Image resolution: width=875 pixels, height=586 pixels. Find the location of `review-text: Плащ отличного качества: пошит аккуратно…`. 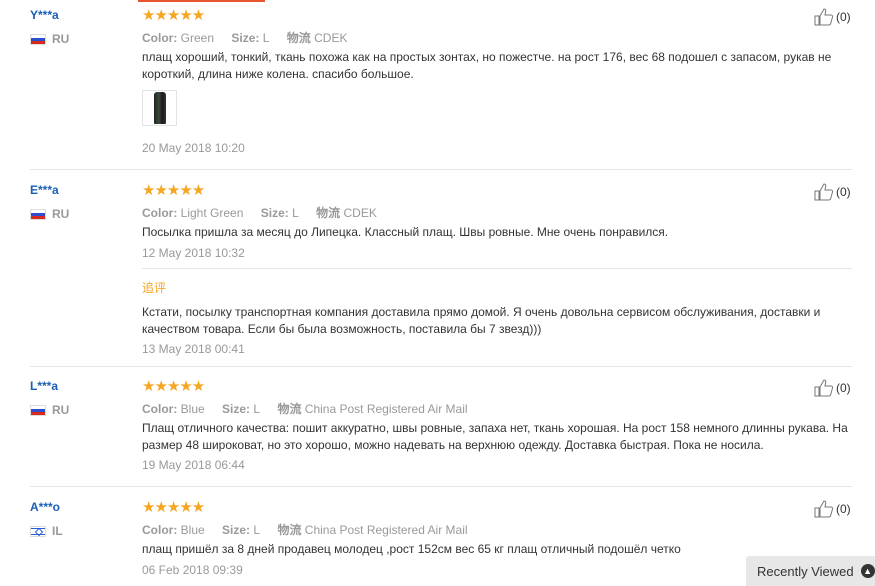

review-text: Плащ отличного качества: пошит аккуратно… is located at coordinates (495, 436).